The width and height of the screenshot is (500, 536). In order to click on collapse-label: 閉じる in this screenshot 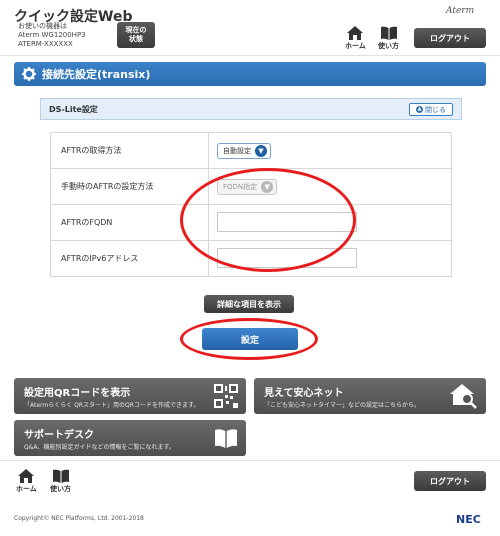, I will do `click(435, 109)`.